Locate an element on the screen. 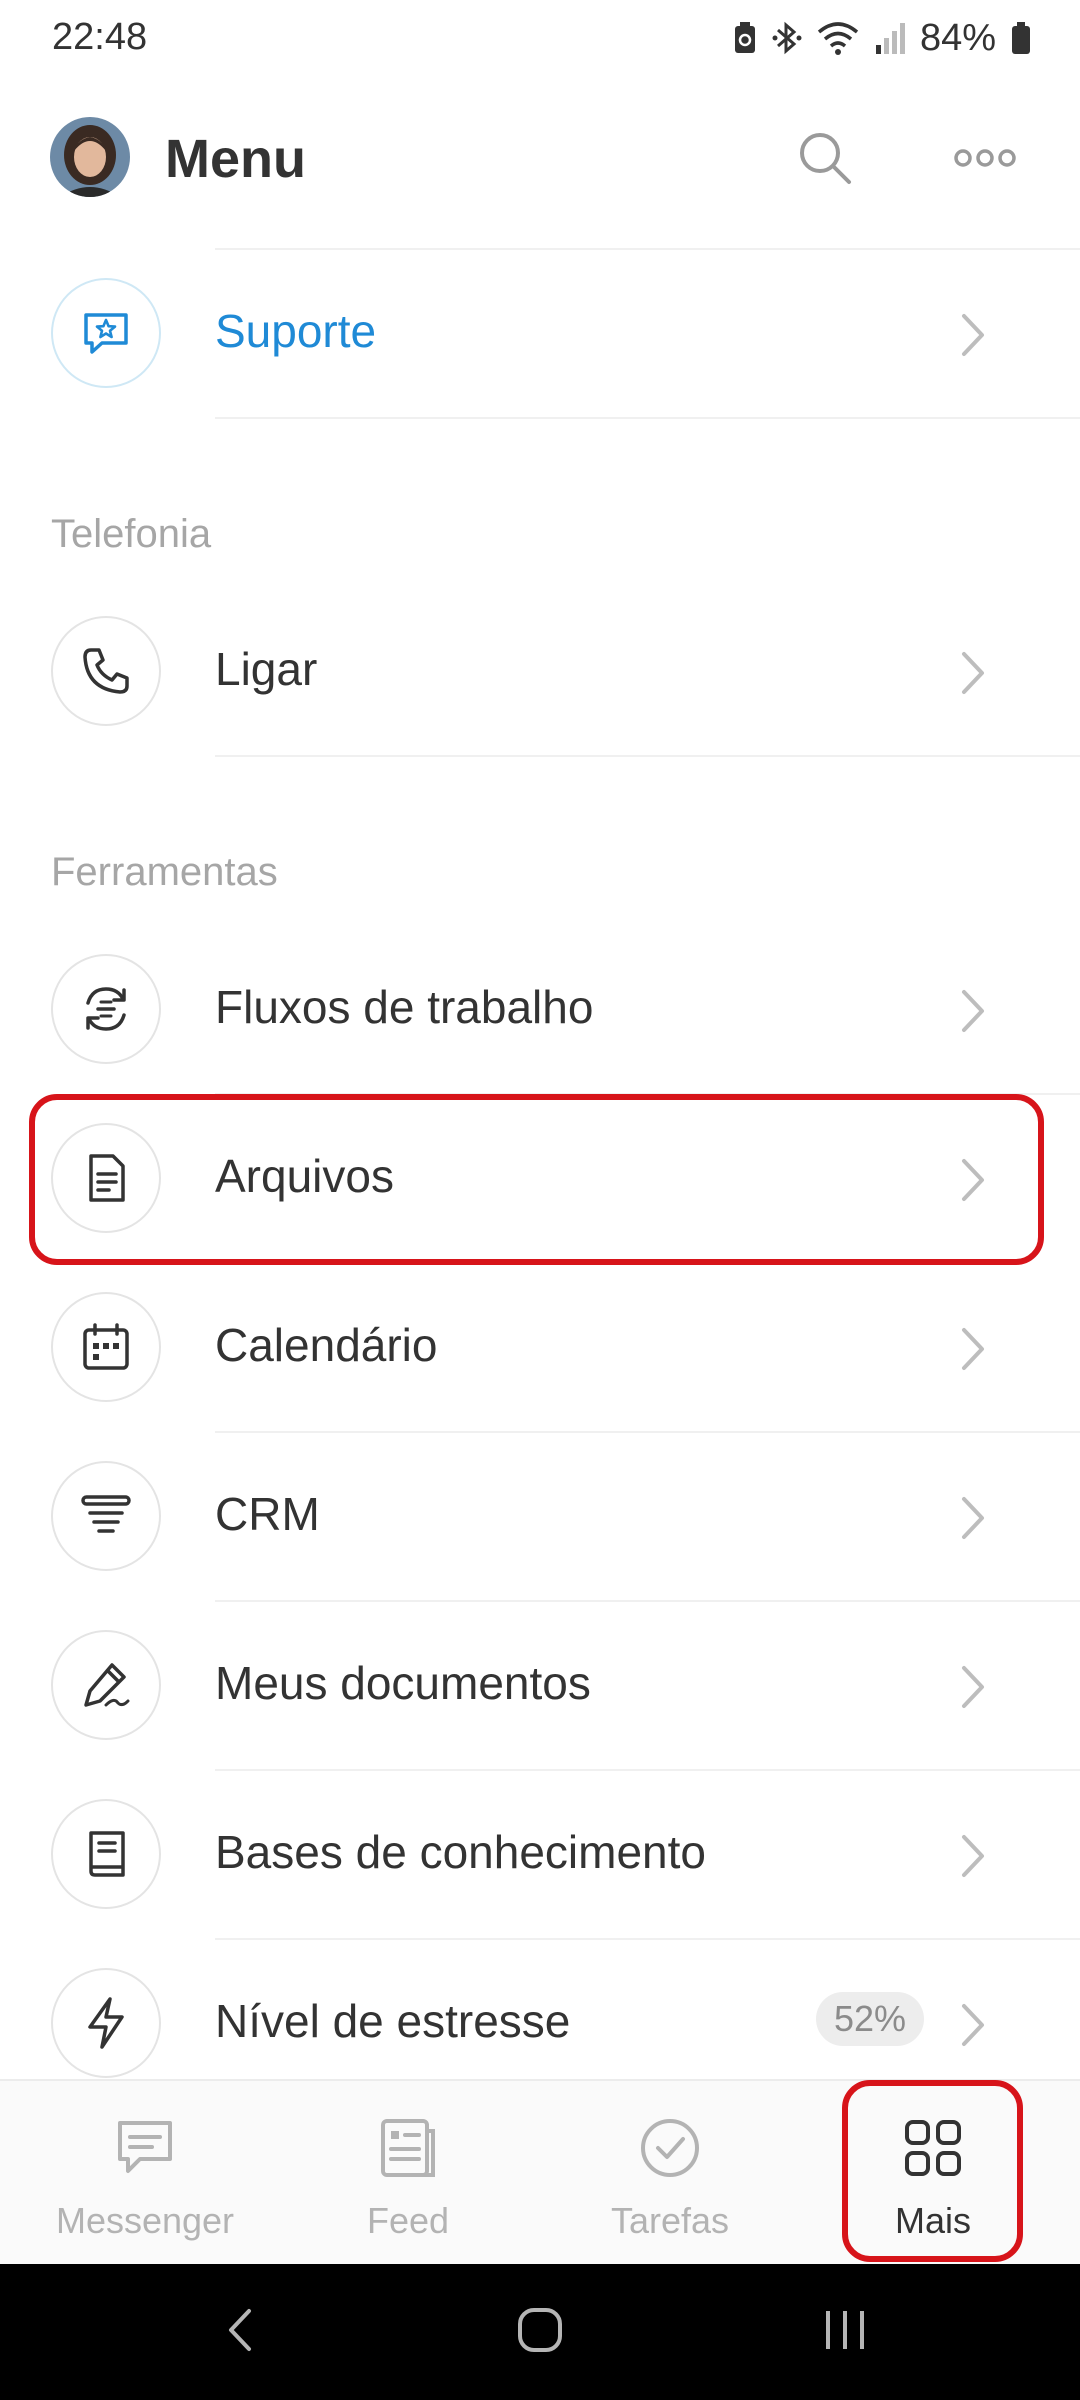  nav-label: Mais is located at coordinates (932, 2220).